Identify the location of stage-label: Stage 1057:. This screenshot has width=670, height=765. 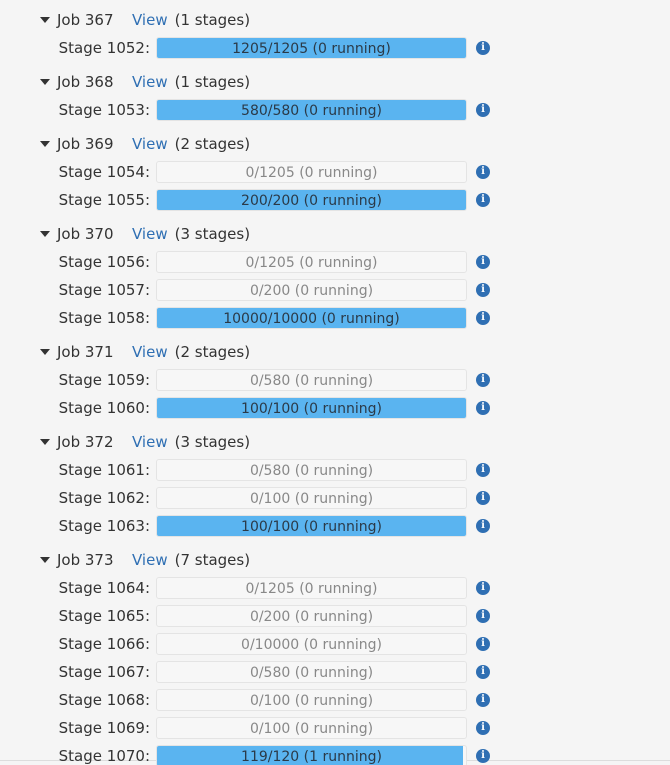
(104, 290).